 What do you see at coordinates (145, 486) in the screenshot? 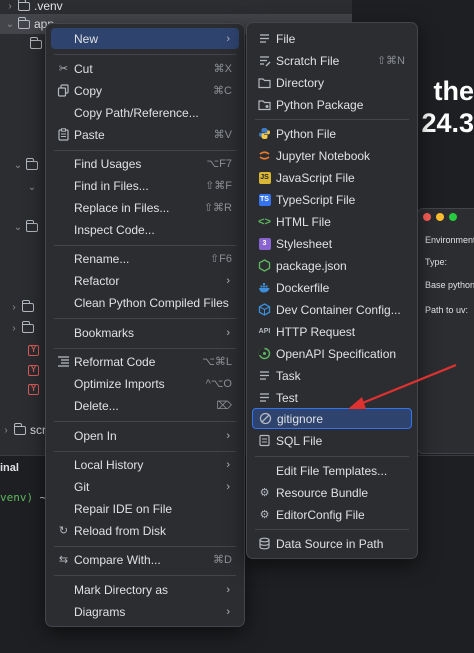
I see `menu-item-git: Git ›` at bounding box center [145, 486].